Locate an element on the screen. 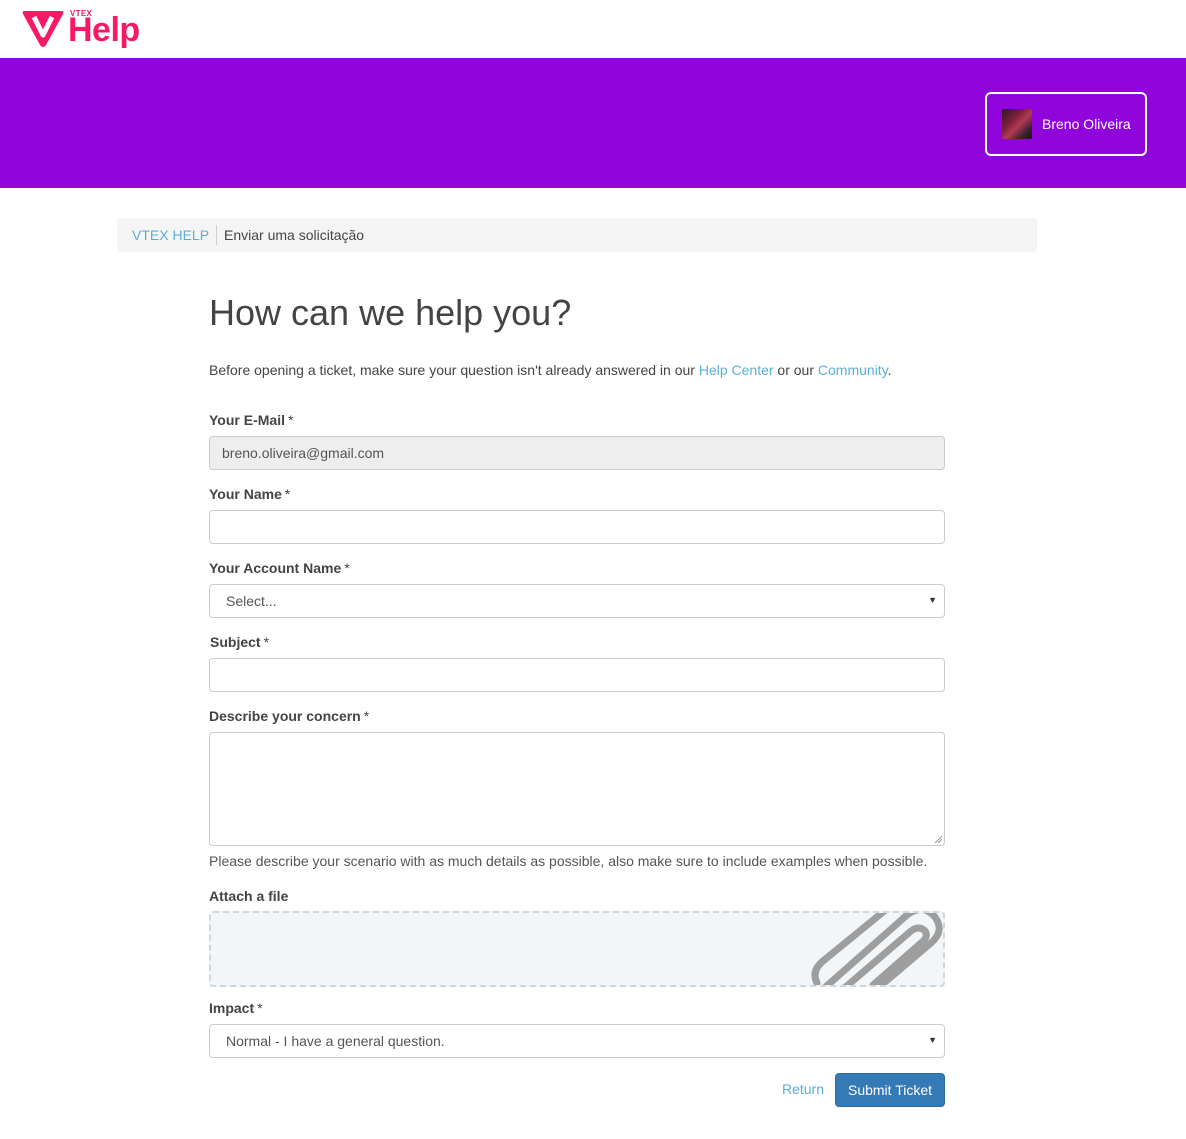 The image size is (1186, 1139). user-menu-button: Breno Oliveira is located at coordinates (1066, 124).